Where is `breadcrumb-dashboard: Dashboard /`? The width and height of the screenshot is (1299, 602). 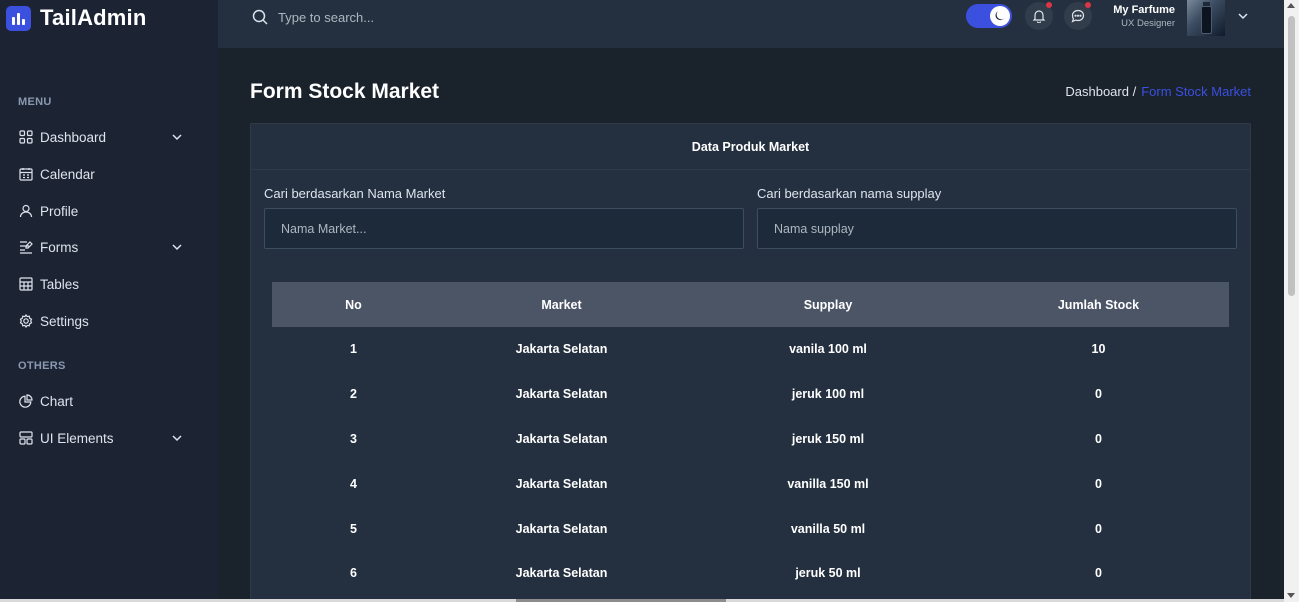
breadcrumb-dashboard: Dashboard / is located at coordinates (1100, 91).